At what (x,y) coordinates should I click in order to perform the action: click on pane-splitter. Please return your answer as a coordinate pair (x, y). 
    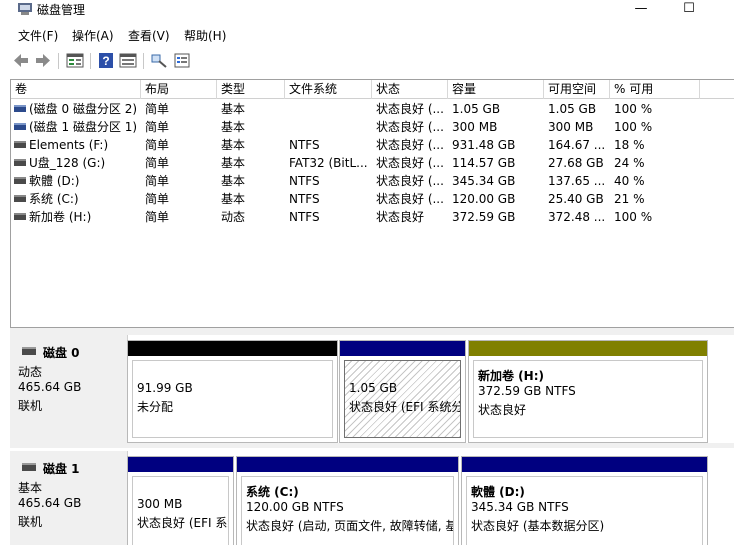
    Looking at the image, I should click on (372, 331).